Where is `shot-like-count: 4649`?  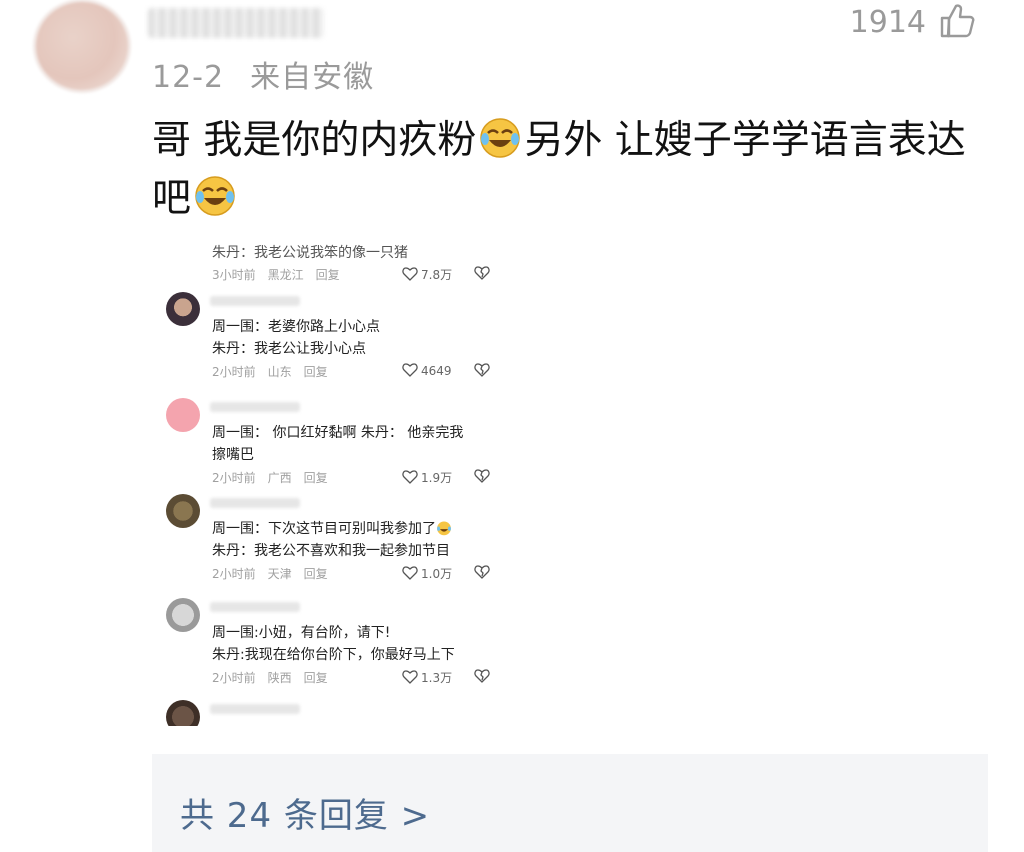 shot-like-count: 4649 is located at coordinates (436, 371).